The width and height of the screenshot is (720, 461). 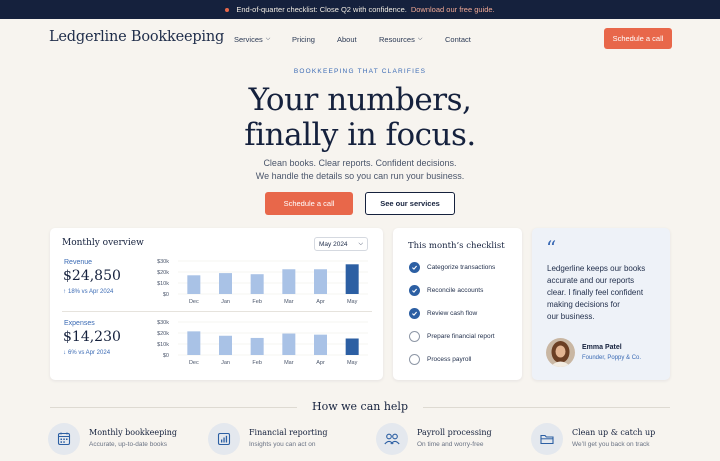 I want to click on checklist-item: Reconcile accounts, so click(x=446, y=290).